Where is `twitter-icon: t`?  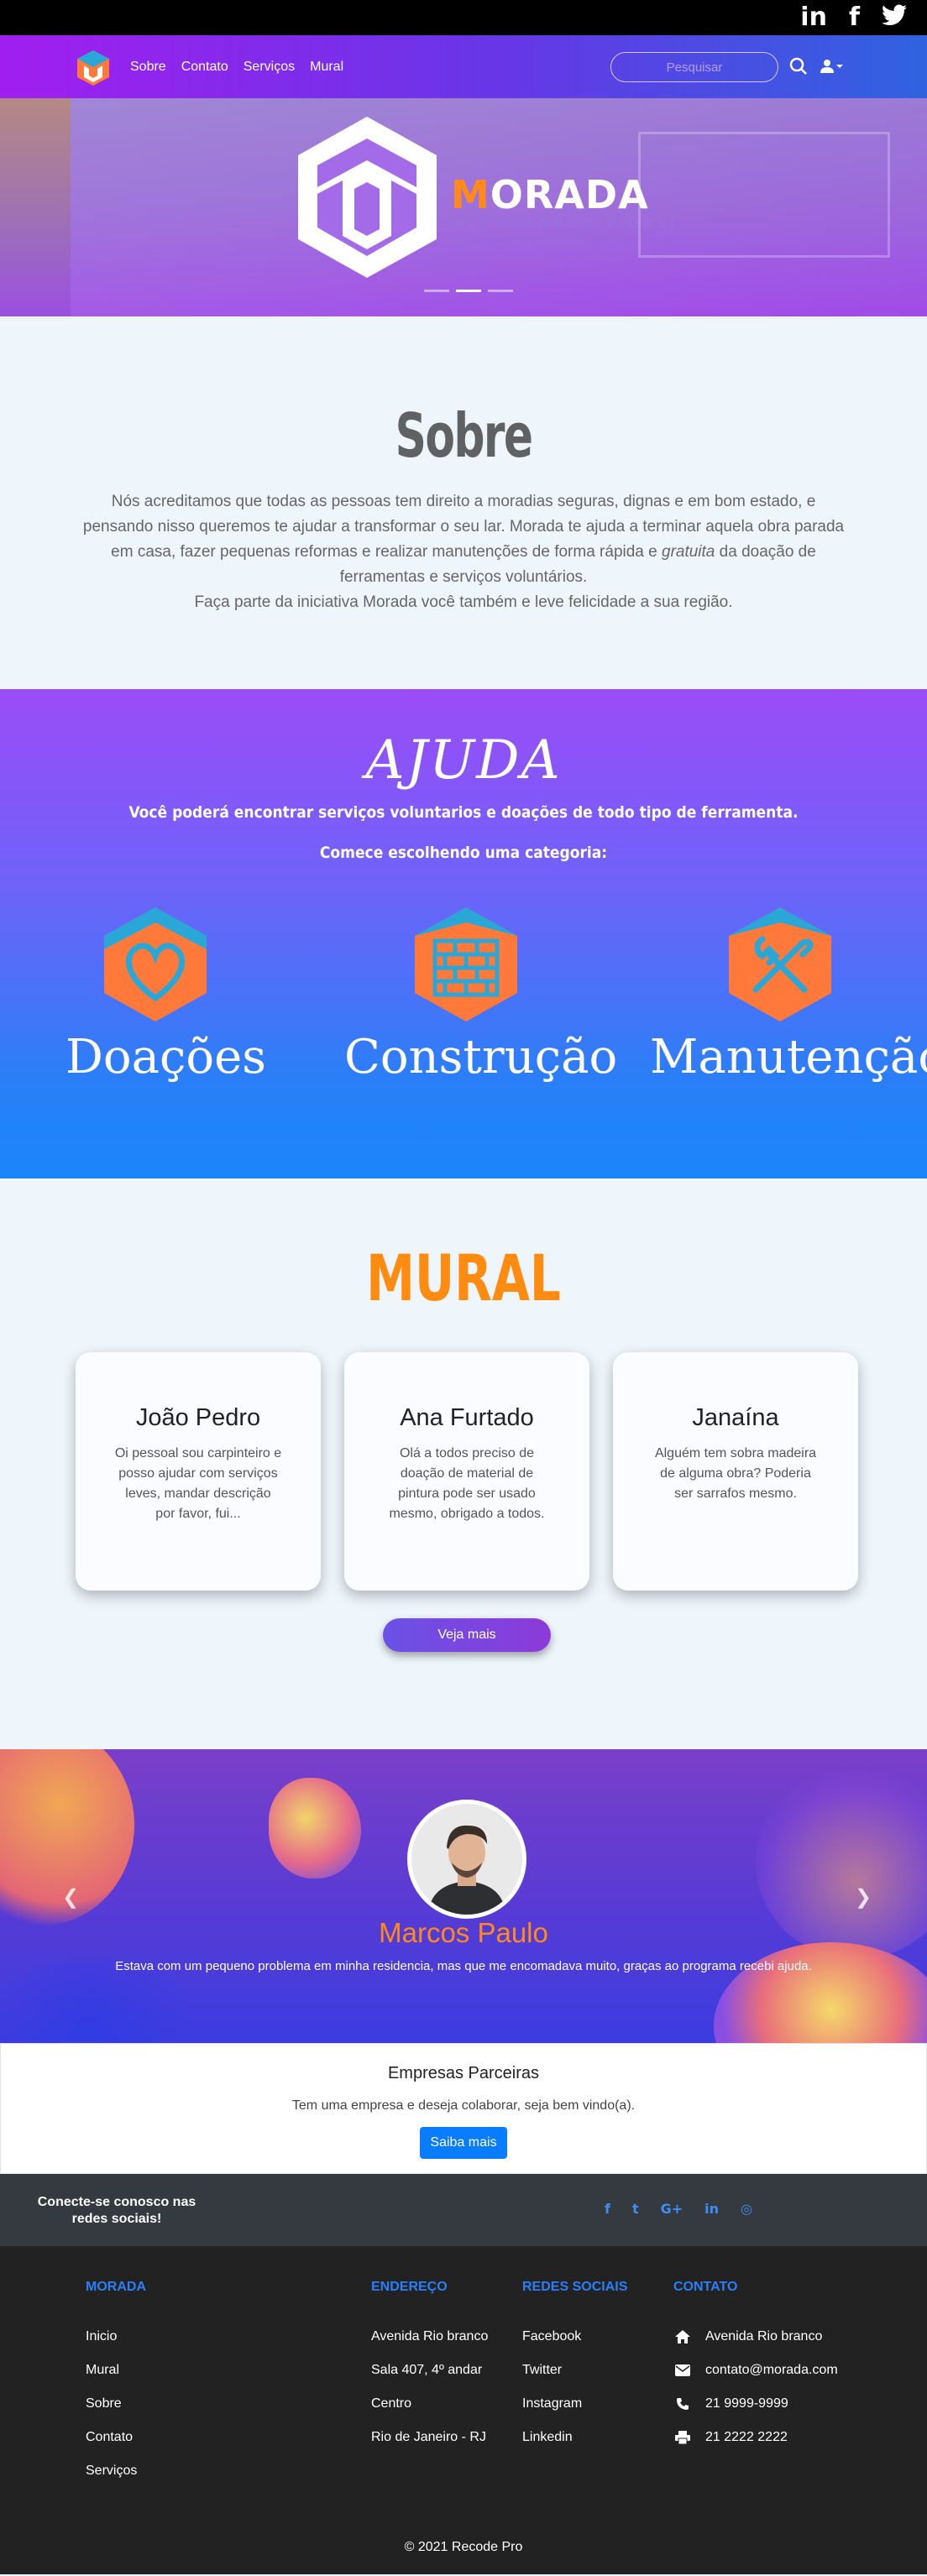
twitter-icon: t is located at coordinates (636, 2209).